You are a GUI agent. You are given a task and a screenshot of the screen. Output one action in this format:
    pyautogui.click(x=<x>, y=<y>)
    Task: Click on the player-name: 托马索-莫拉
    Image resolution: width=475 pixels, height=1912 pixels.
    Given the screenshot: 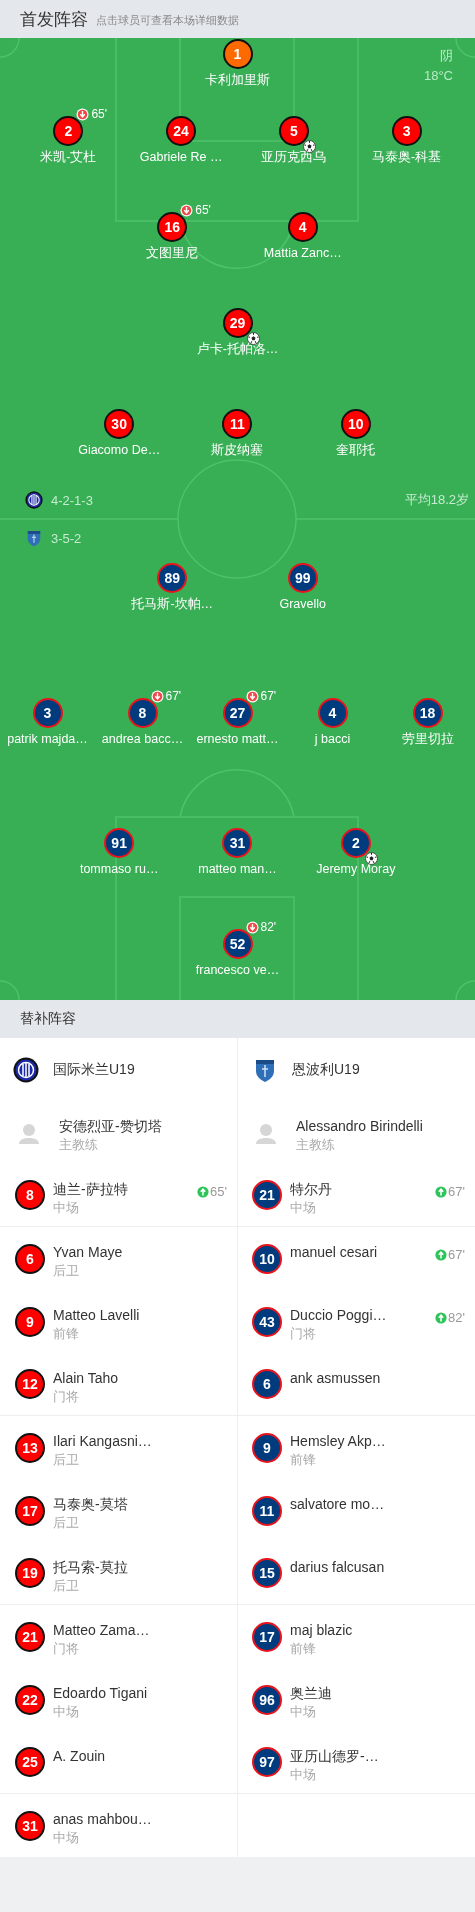 What is the action you would take?
    pyautogui.click(x=145, y=1567)
    